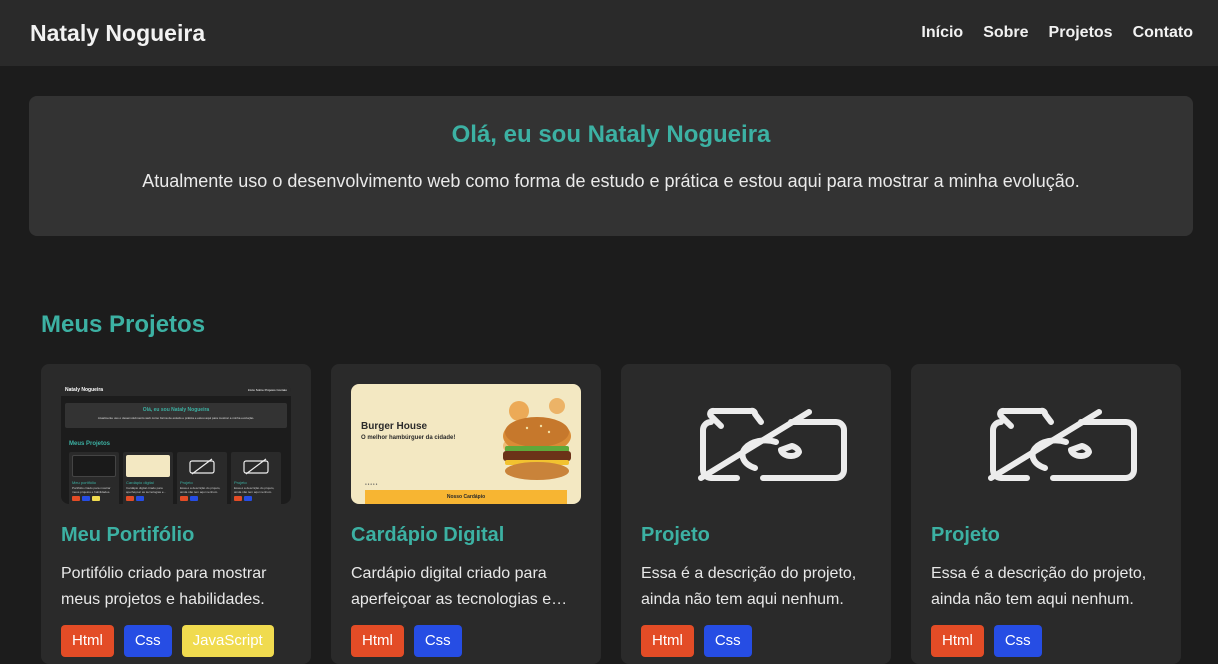  What do you see at coordinates (90, 444) in the screenshot?
I see `mini-section-title: Meus Projetos` at bounding box center [90, 444].